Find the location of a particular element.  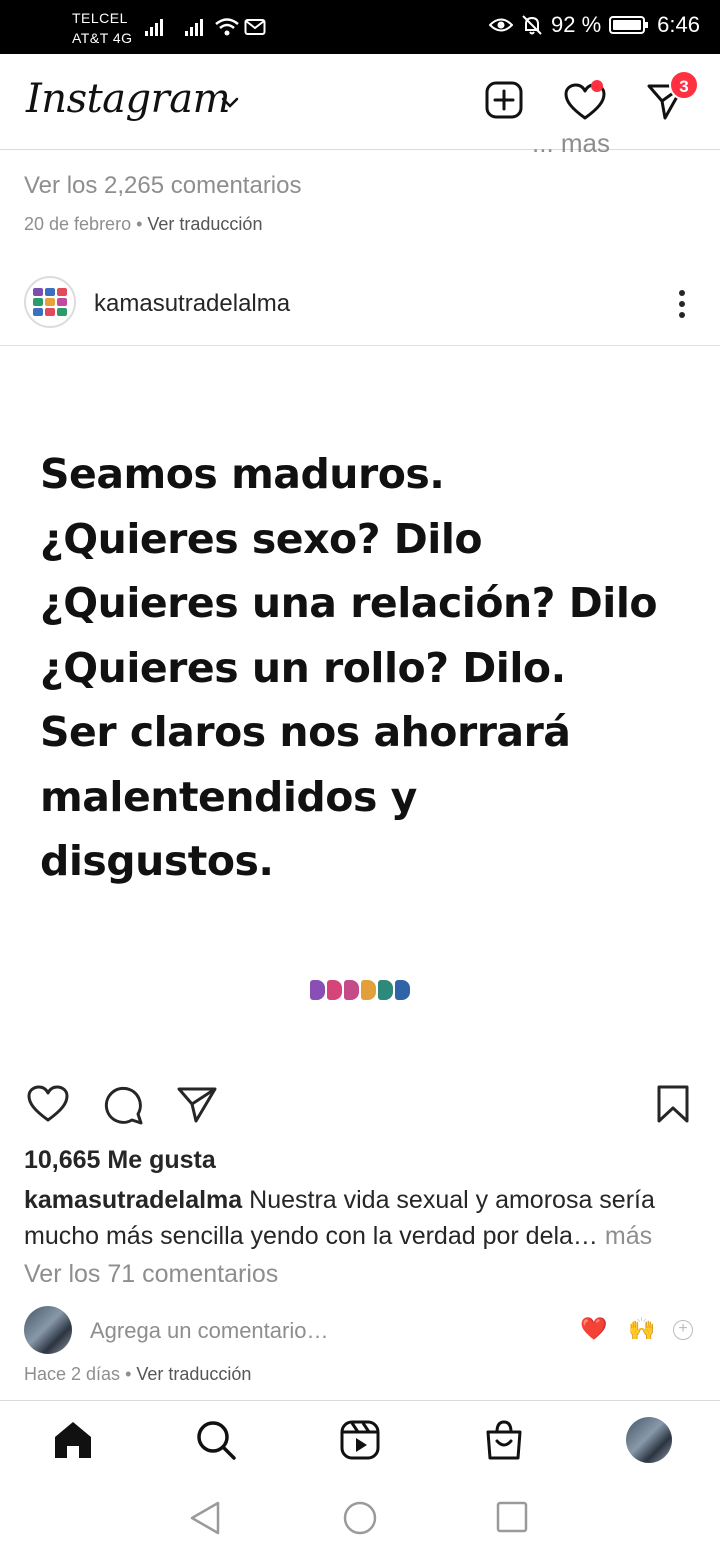

app-header: Instagram 3 is located at coordinates (360, 102).